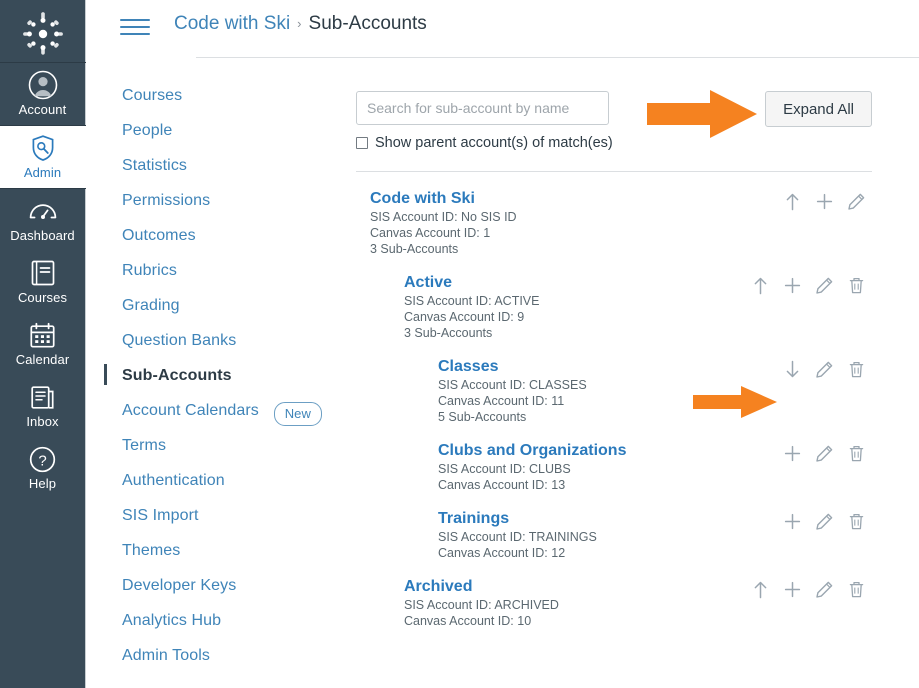 This screenshot has width=919, height=688. I want to click on account-nav-item-rubrics: Rubrics, so click(219, 270).